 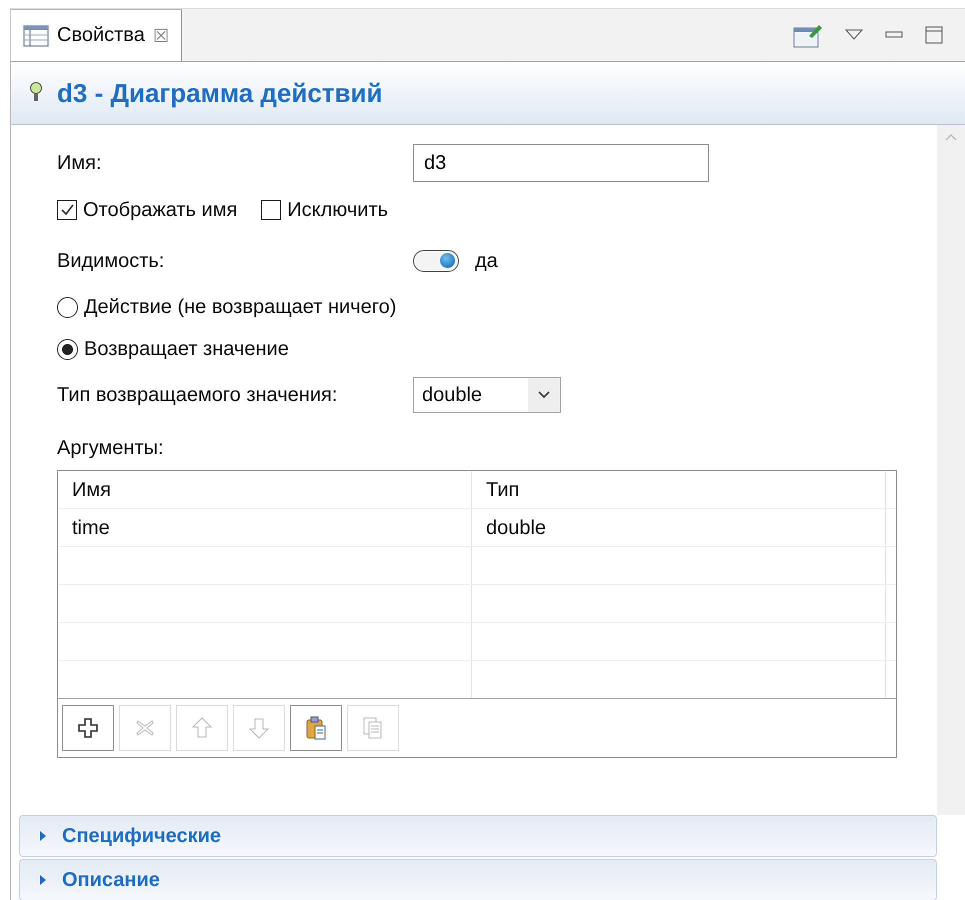 I want to click on toggle-value: да, so click(x=486, y=261).